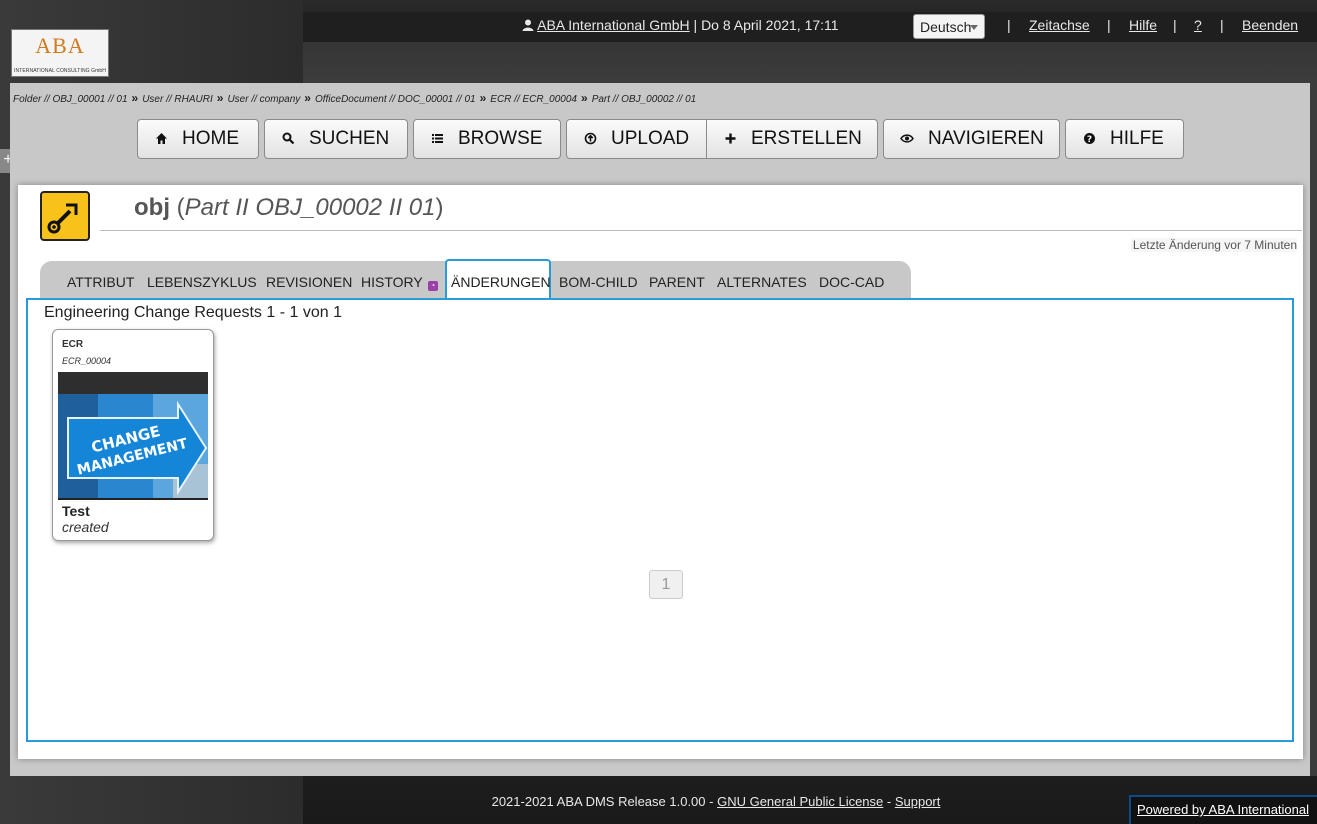  What do you see at coordinates (133, 447) in the screenshot?
I see `change-management-image: CHANGE MANAGEMENT` at bounding box center [133, 447].